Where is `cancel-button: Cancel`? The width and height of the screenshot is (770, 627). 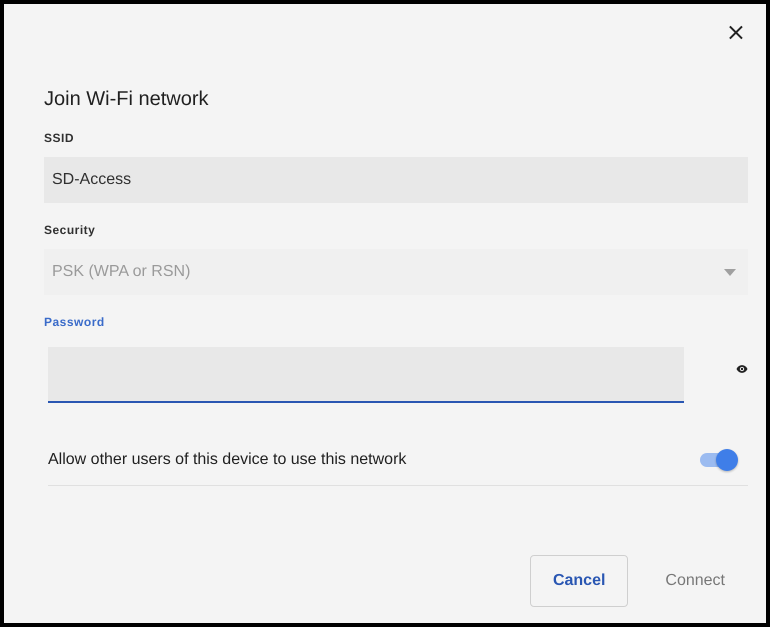 cancel-button: Cancel is located at coordinates (579, 581).